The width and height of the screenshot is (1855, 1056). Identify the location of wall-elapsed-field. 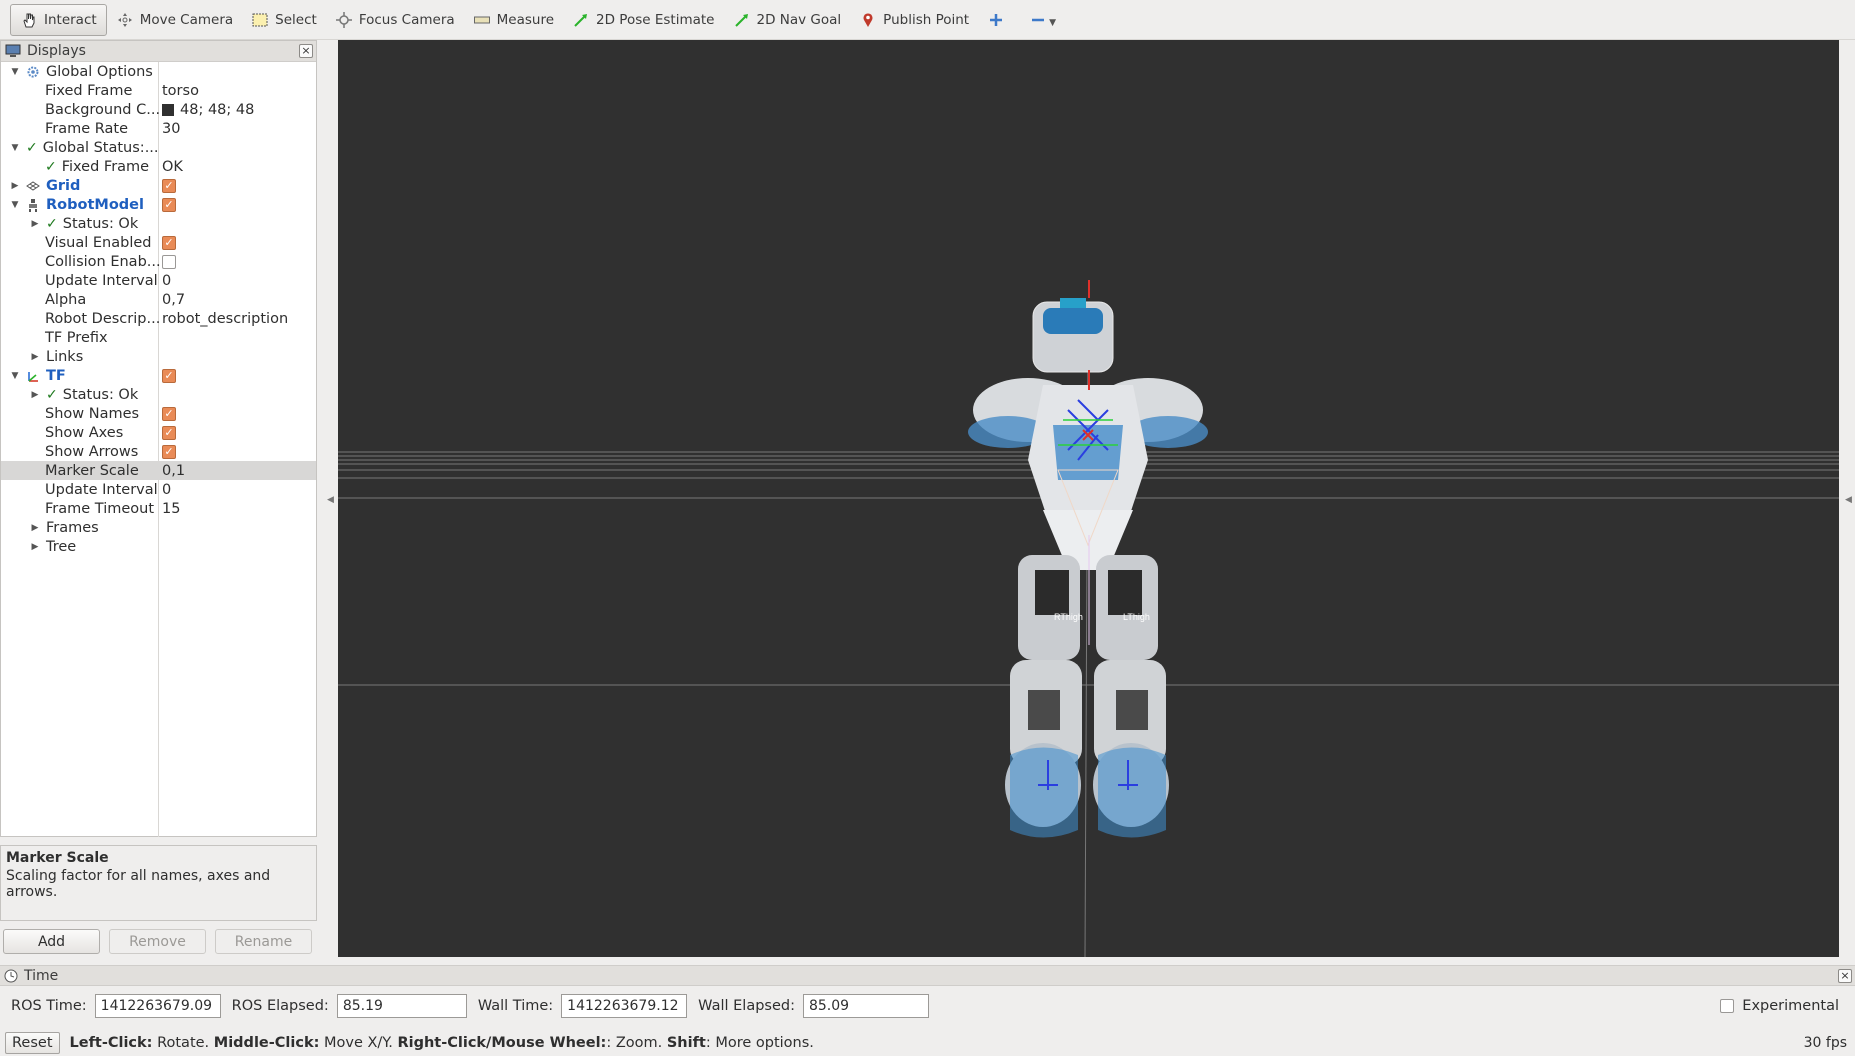
(865, 1006).